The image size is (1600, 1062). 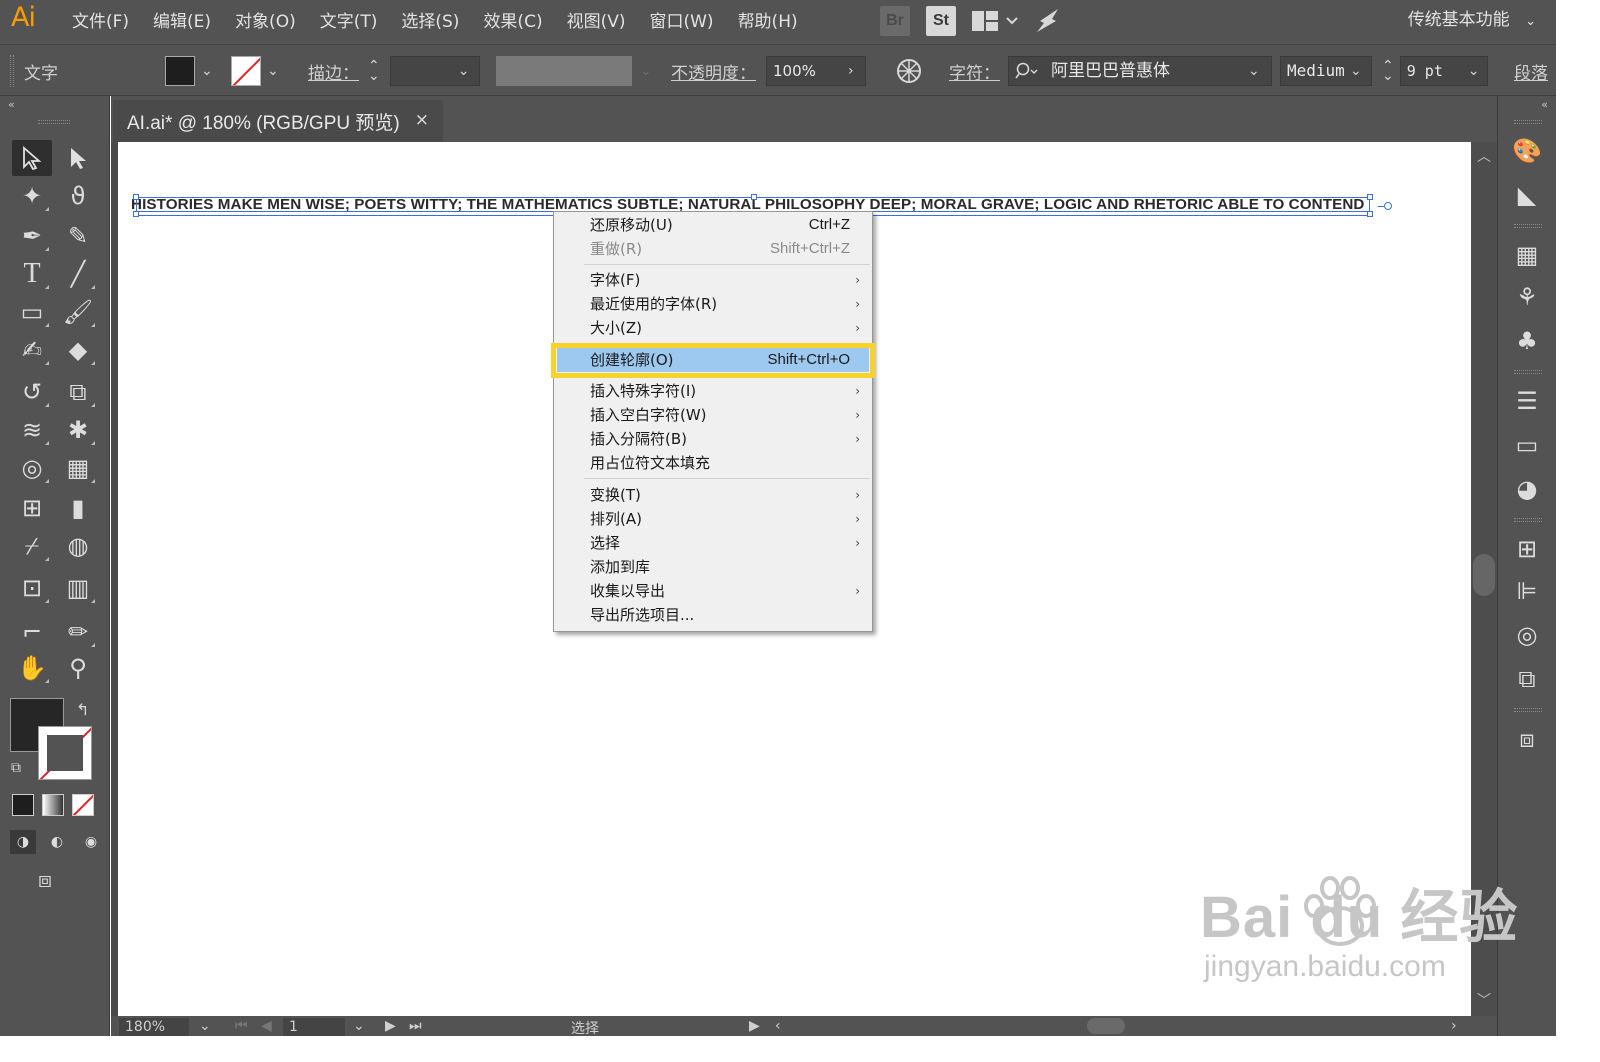 I want to click on asset-export-panel-icon: ⧉, so click(x=1527, y=679).